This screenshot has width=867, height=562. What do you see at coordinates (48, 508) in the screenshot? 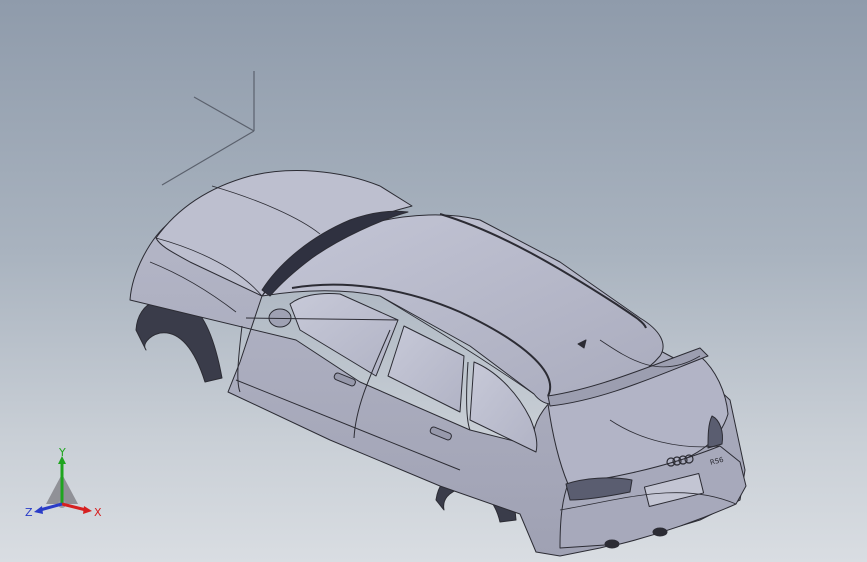
I see `z-axis-arrow-icon` at bounding box center [48, 508].